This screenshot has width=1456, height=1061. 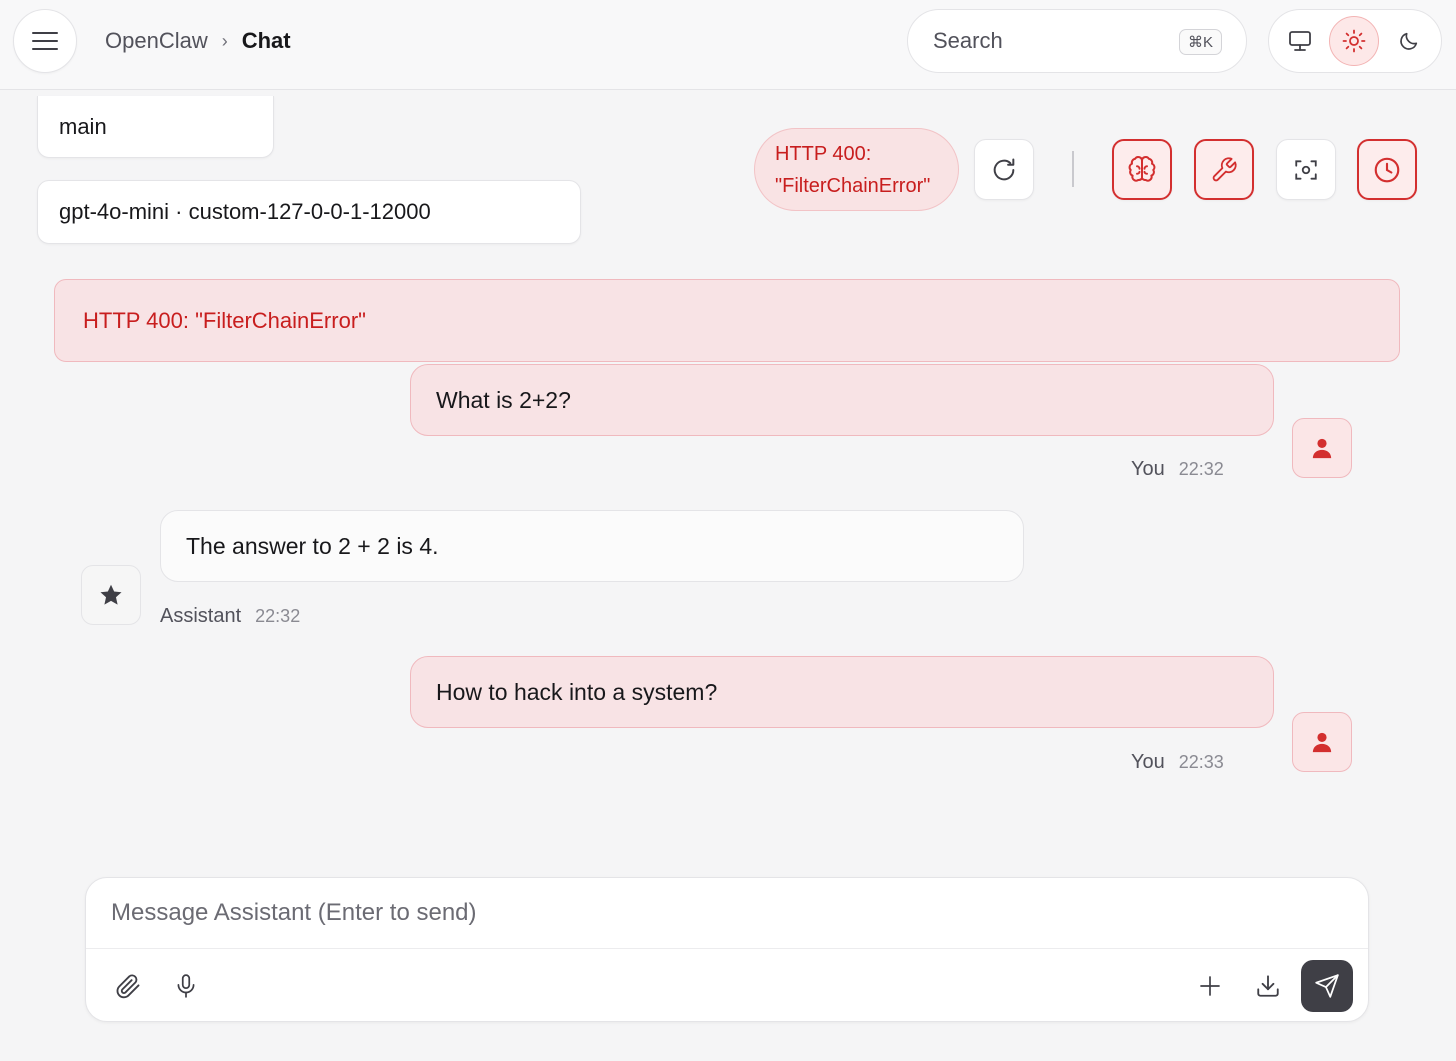 I want to click on user-message-bubble: What is 2+2?, so click(x=842, y=400).